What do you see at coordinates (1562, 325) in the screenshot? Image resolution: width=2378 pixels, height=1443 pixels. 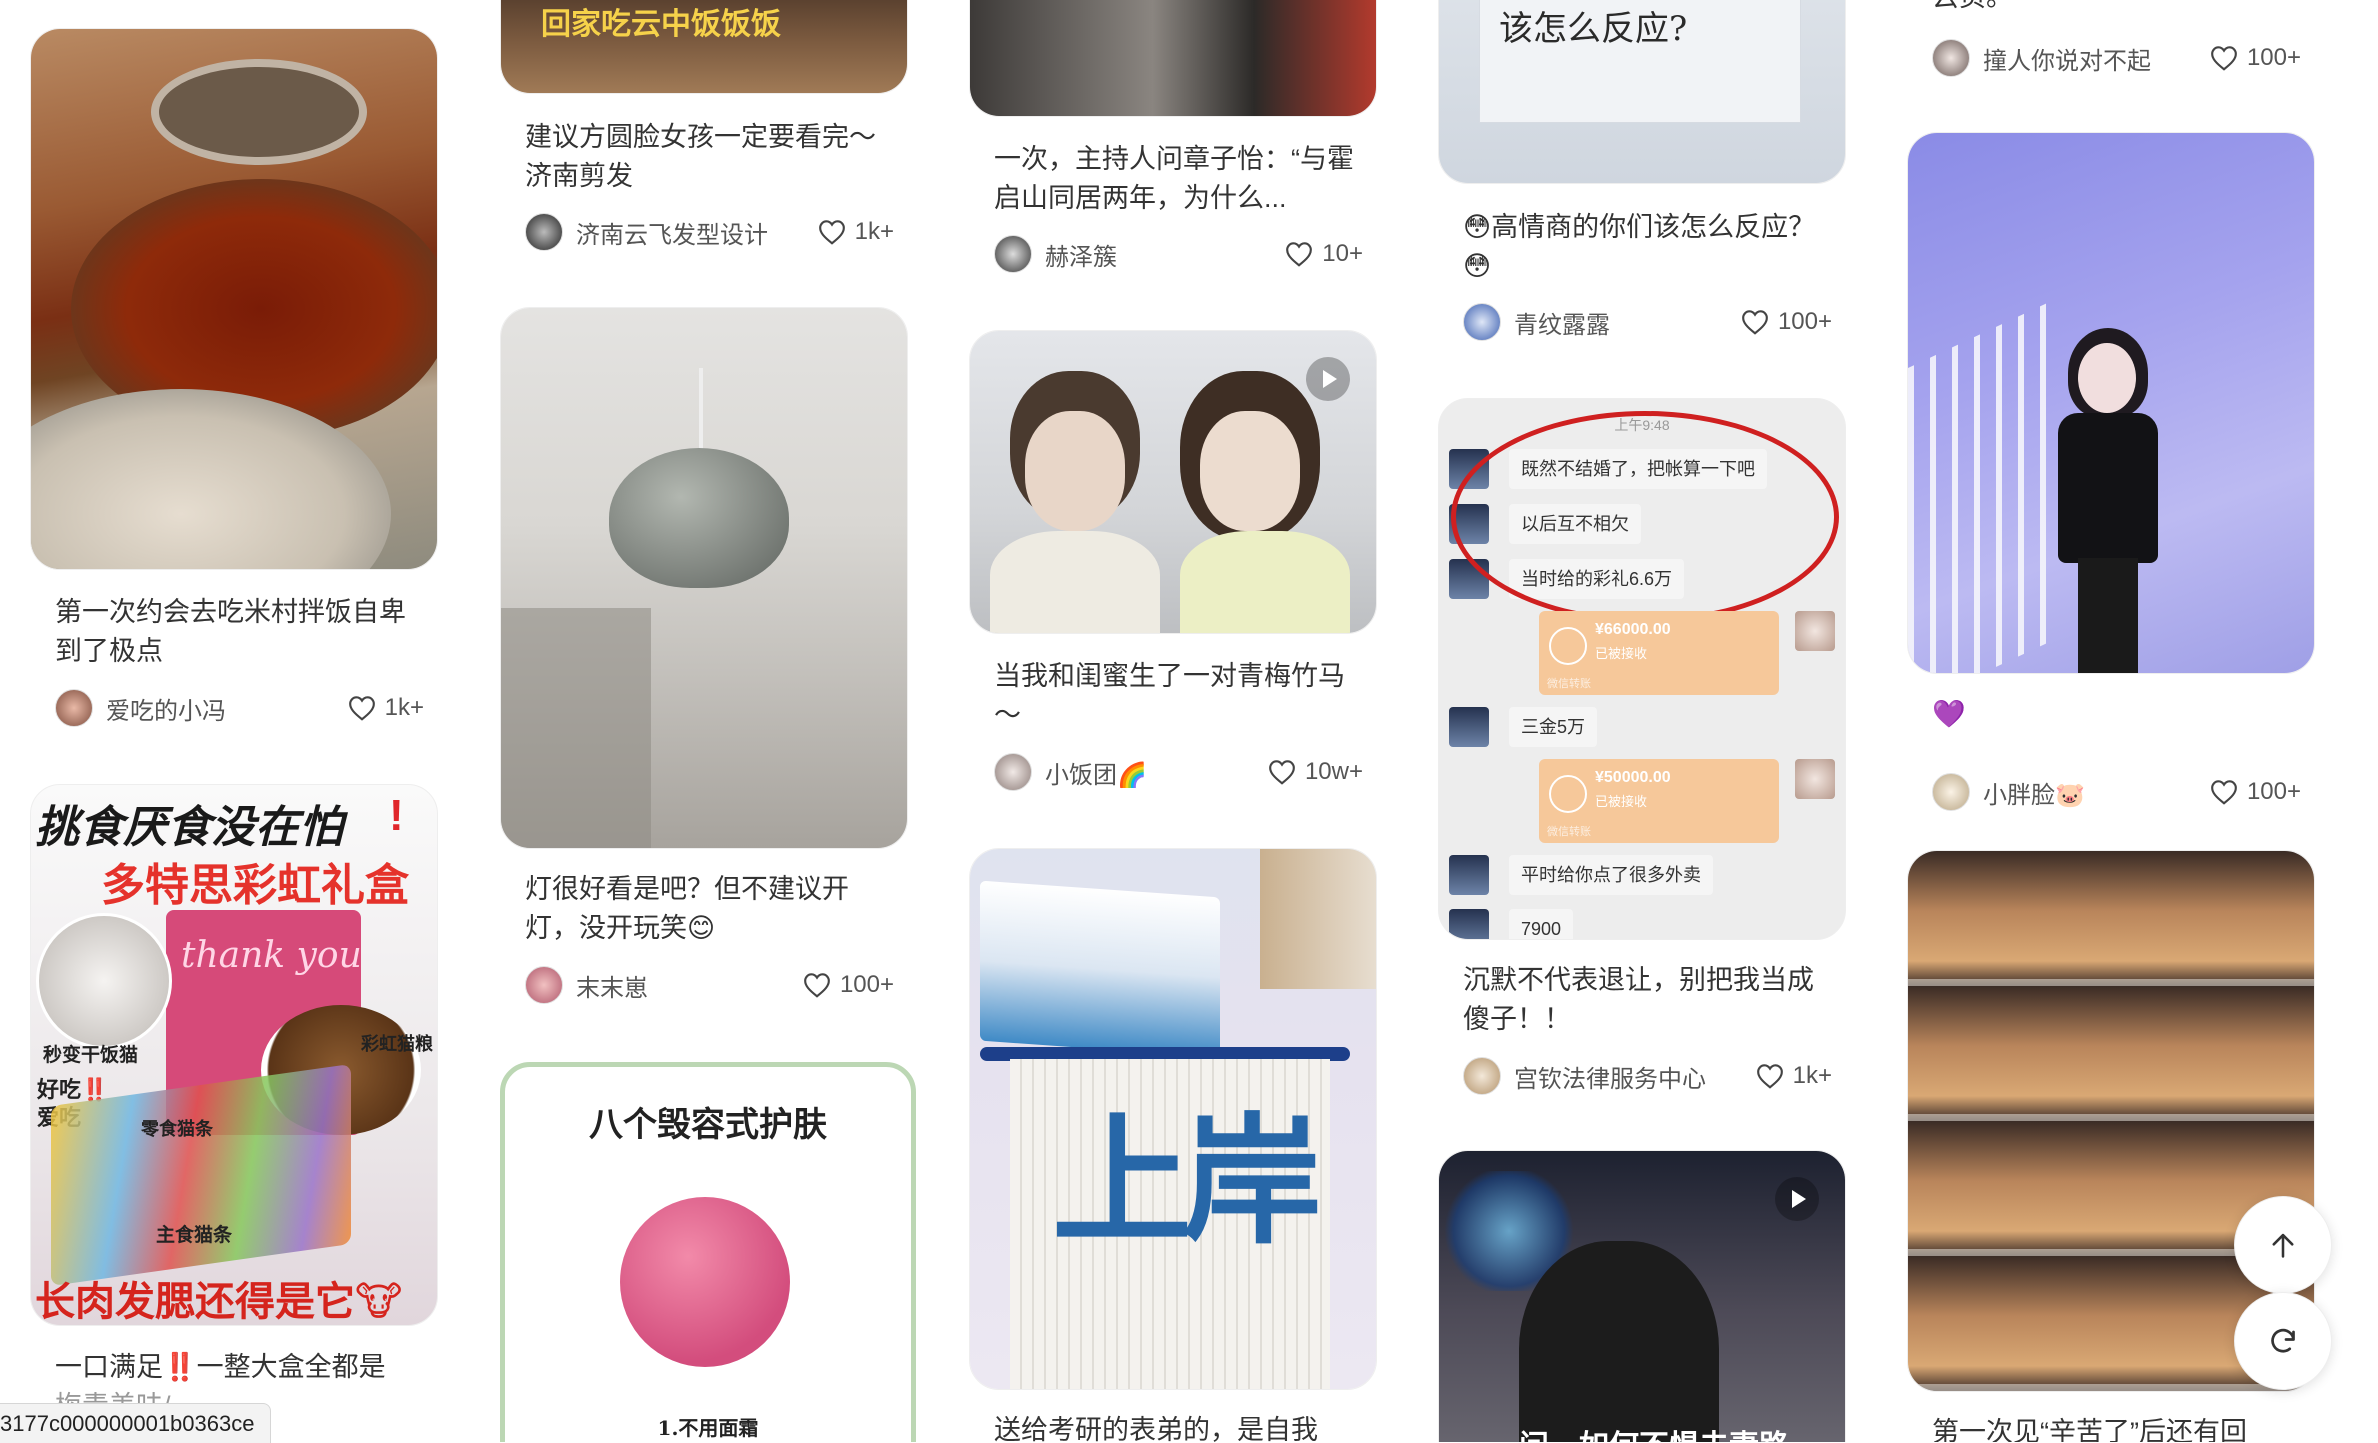 I see `author-name: 青纹露露` at bounding box center [1562, 325].